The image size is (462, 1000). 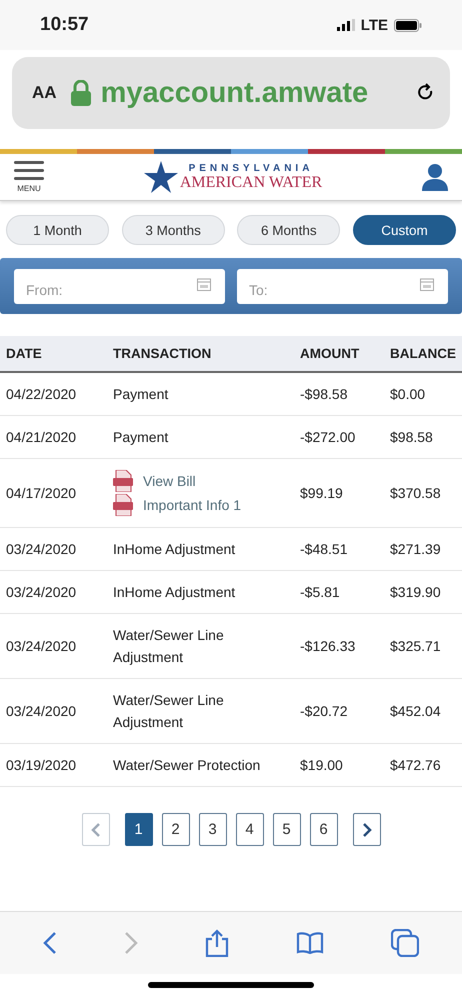 What do you see at coordinates (288, 230) in the screenshot?
I see `range-tab: 6 Months` at bounding box center [288, 230].